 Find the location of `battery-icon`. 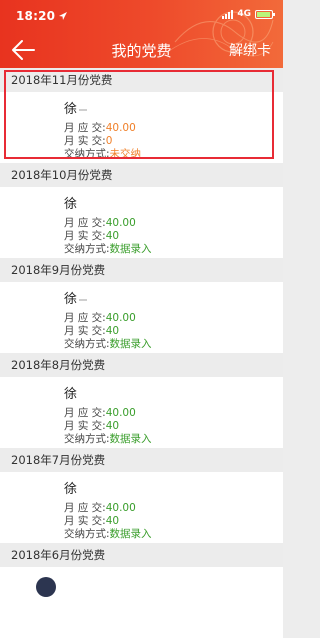

battery-icon is located at coordinates (265, 14).